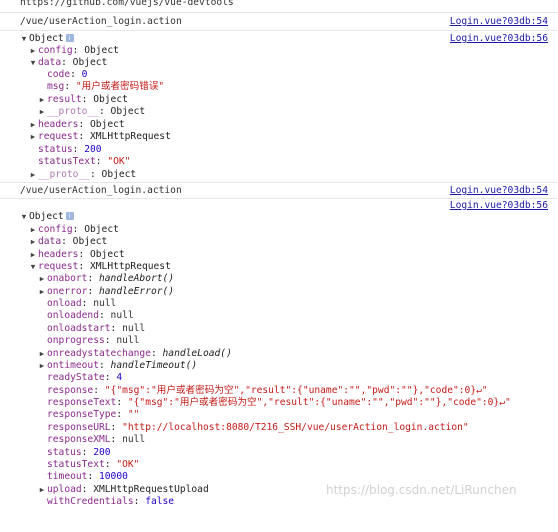 This screenshot has height=532, width=558. I want to click on tree-node-withcredentials: withCredentials: false, so click(111, 501).